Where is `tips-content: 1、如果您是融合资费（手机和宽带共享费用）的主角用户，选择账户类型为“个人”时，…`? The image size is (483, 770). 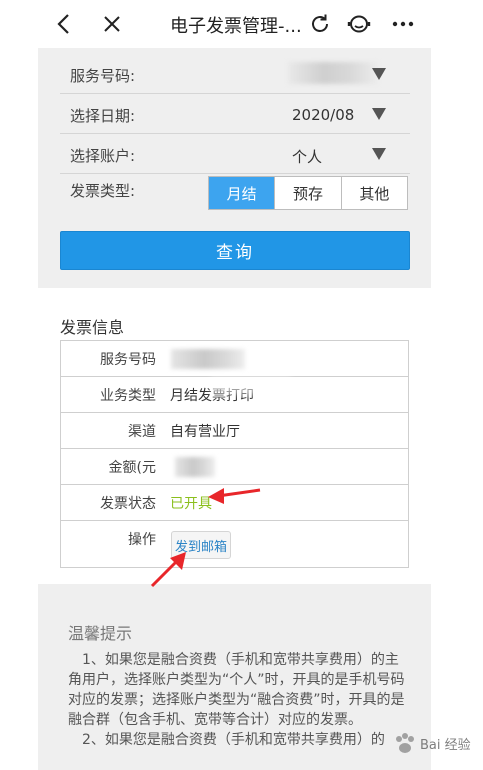
tips-content: 1、如果您是融合资费（手机和宽带共享费用）的主角用户，选择账户类型为“个人”时，… is located at coordinates (239, 700).